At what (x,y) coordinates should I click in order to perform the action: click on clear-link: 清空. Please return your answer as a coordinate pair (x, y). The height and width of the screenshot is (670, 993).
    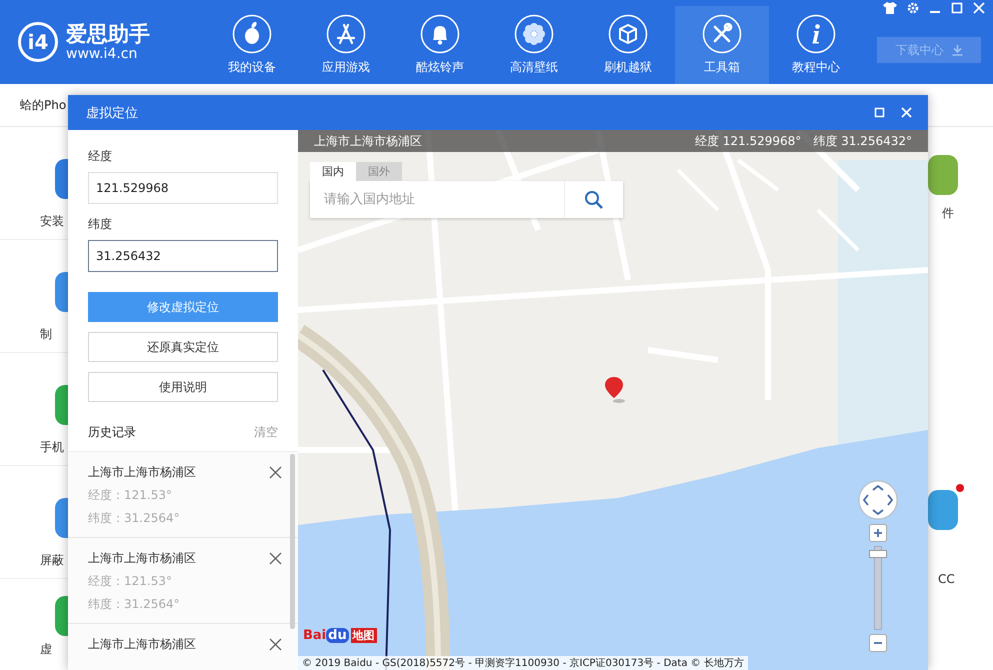
    Looking at the image, I should click on (266, 432).